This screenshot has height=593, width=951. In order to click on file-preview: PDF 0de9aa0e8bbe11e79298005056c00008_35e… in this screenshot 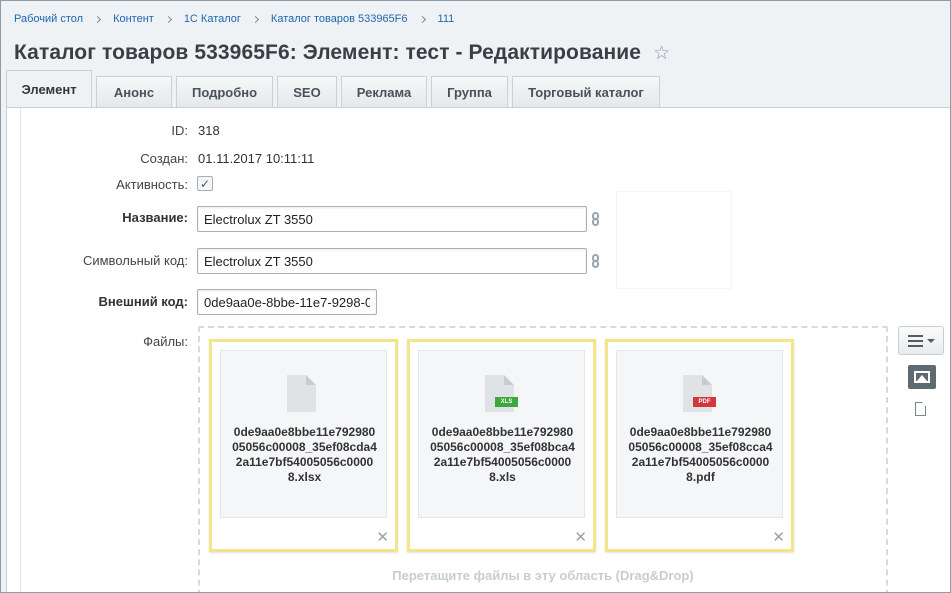, I will do `click(699, 434)`.